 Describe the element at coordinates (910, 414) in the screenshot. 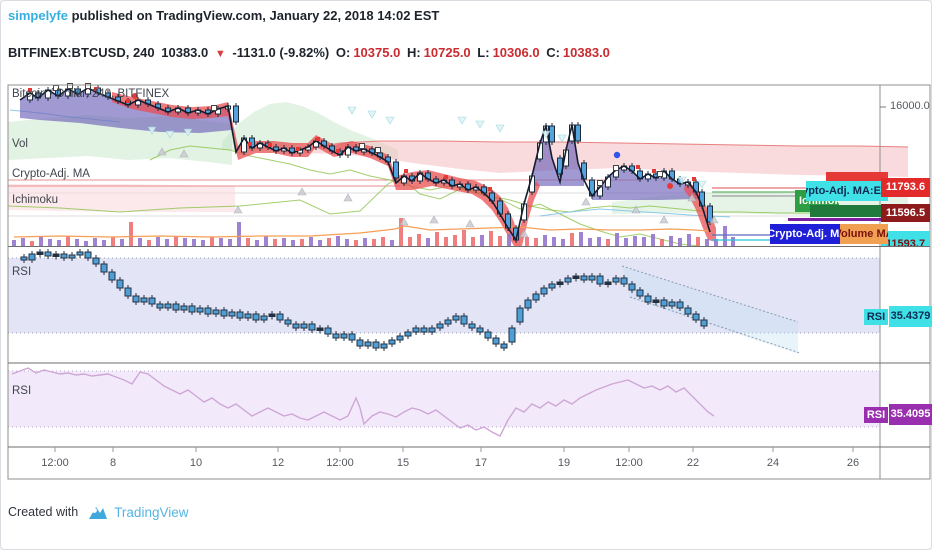

I see `rsi-2-badge-value: 35.4095` at that location.